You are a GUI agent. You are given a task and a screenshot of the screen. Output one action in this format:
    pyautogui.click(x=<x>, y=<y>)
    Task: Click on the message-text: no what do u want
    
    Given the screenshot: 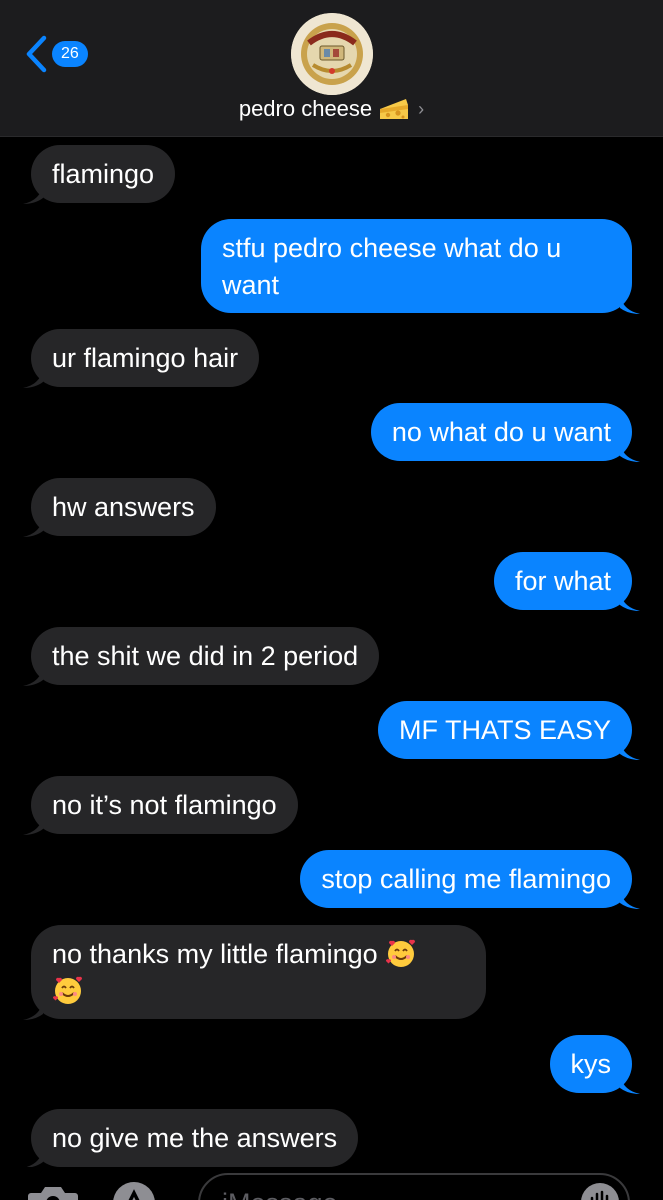 What is the action you would take?
    pyautogui.click(x=501, y=431)
    